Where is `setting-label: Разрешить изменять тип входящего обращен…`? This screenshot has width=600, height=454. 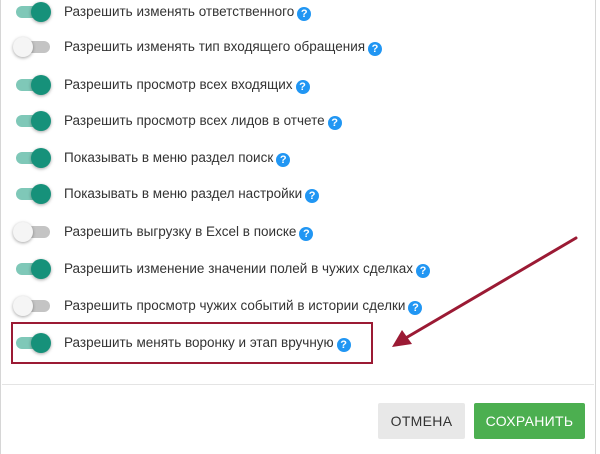
setting-label: Разрешить изменять тип входящего обращен… is located at coordinates (223, 47).